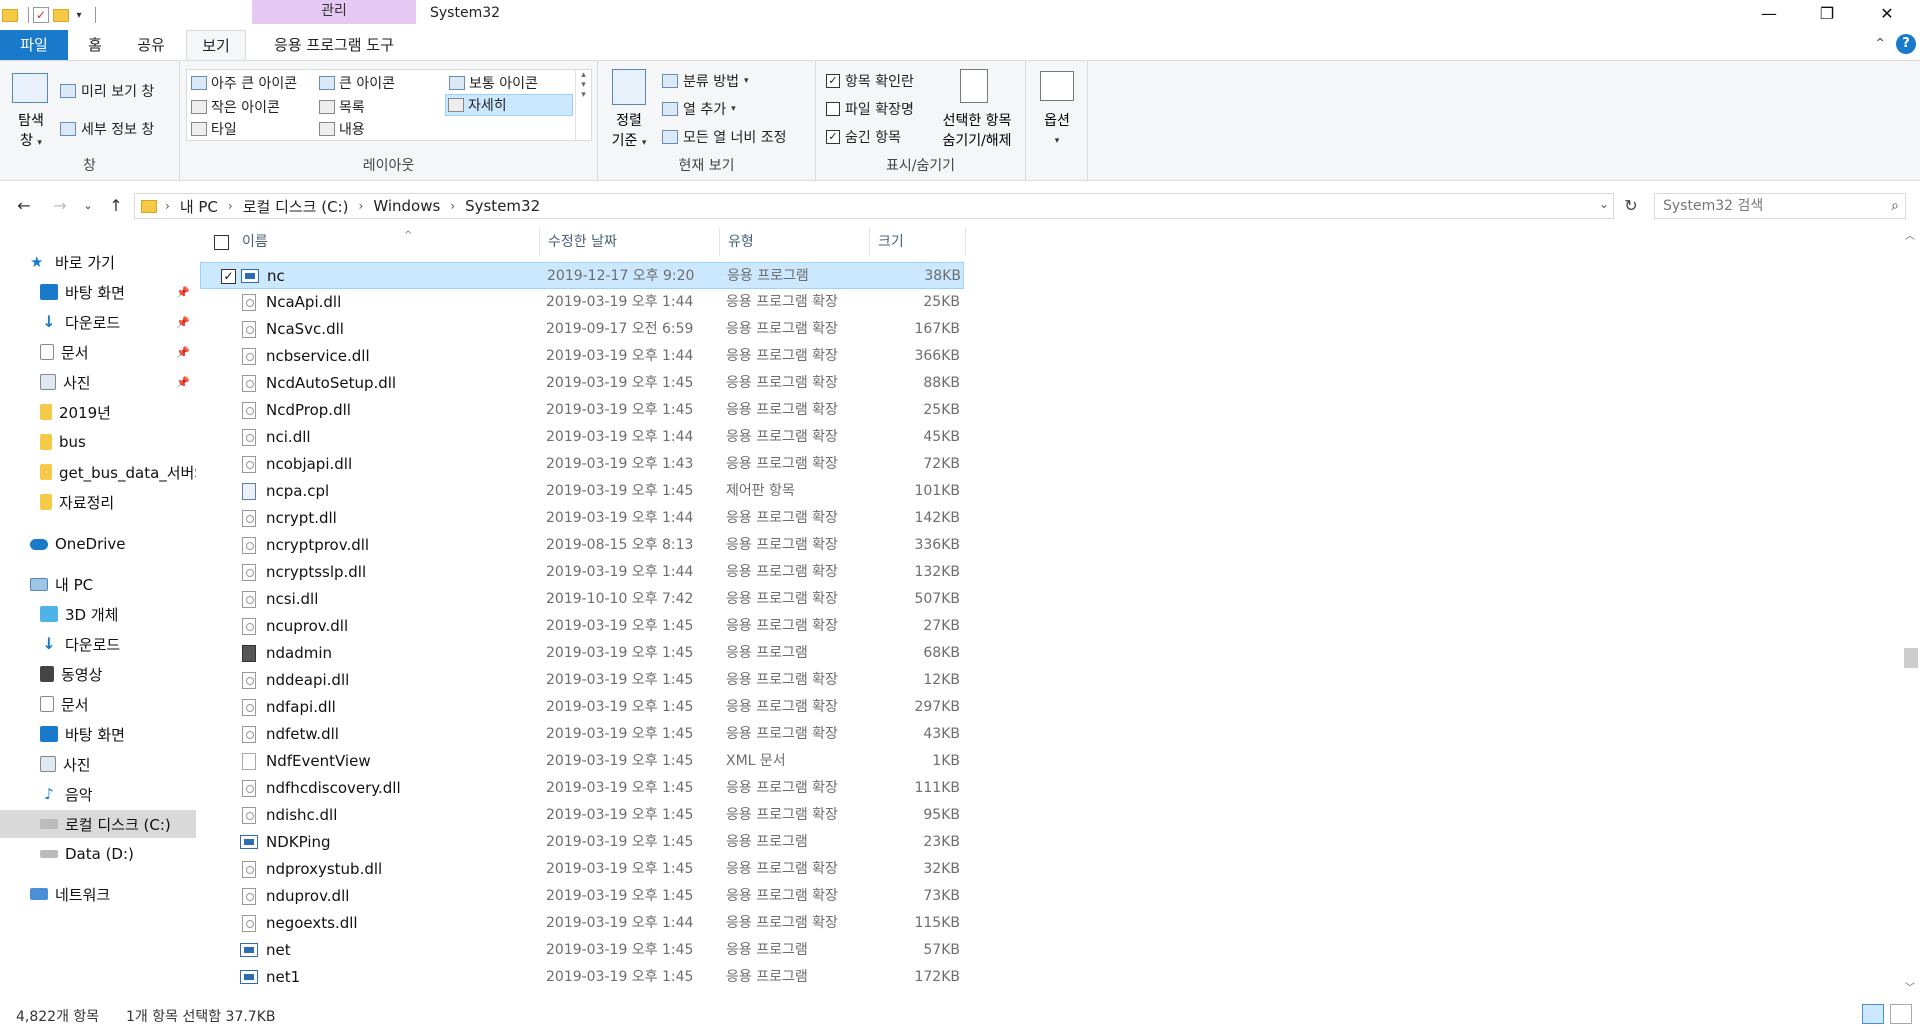 The image size is (1920, 1030). What do you see at coordinates (98, 794) in the screenshot?
I see `nav-item-music: ♪ 음악` at bounding box center [98, 794].